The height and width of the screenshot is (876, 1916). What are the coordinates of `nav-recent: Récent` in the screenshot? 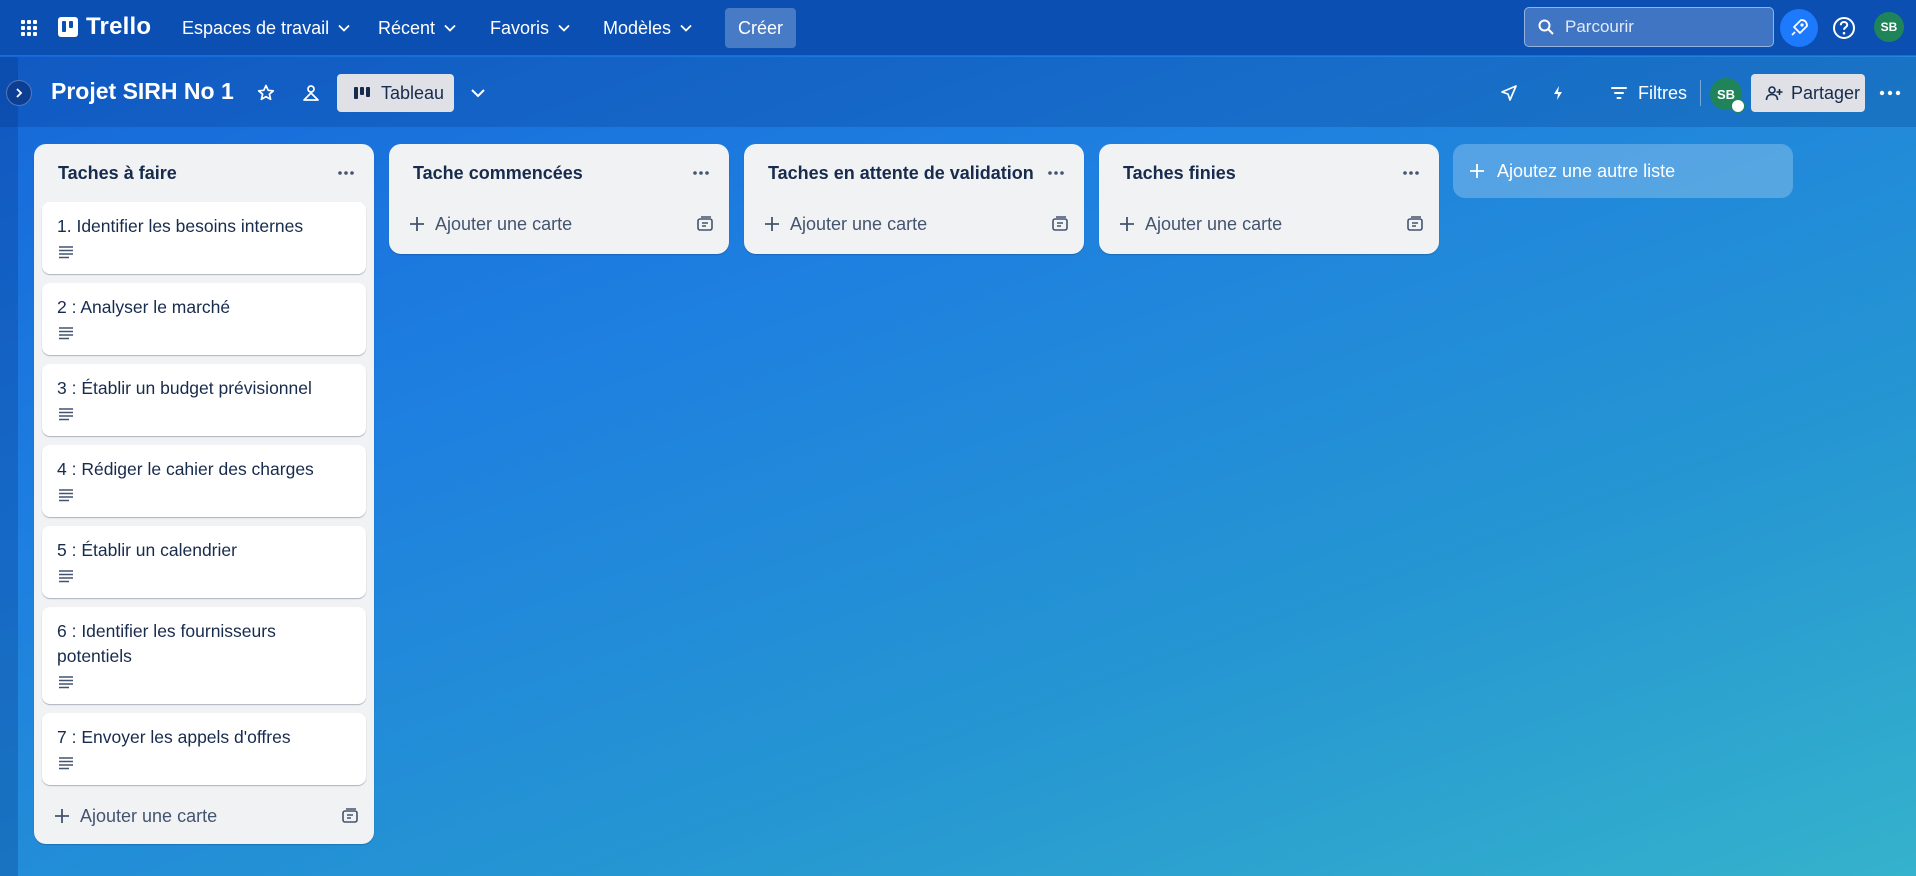 It's located at (417, 28).